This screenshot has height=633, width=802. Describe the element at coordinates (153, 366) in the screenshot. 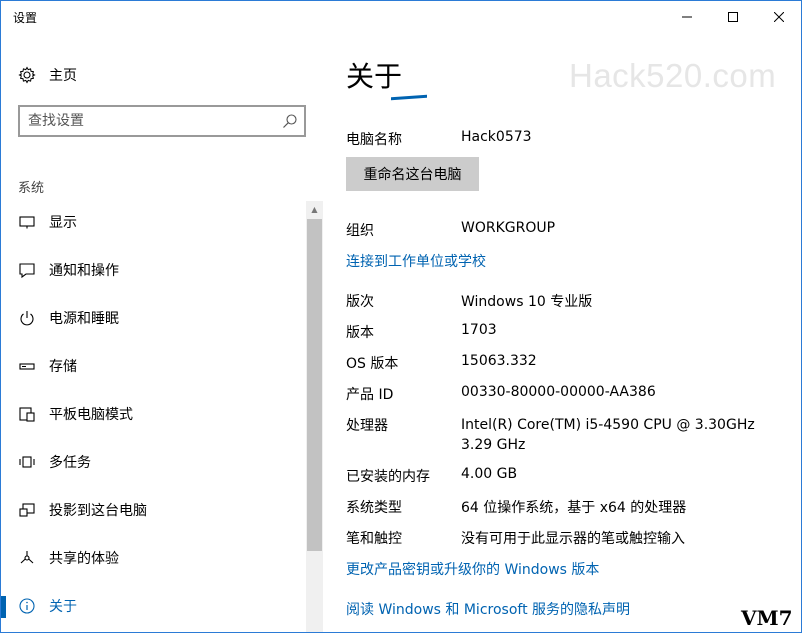

I see `sidebar-item-storage: 存储` at that location.